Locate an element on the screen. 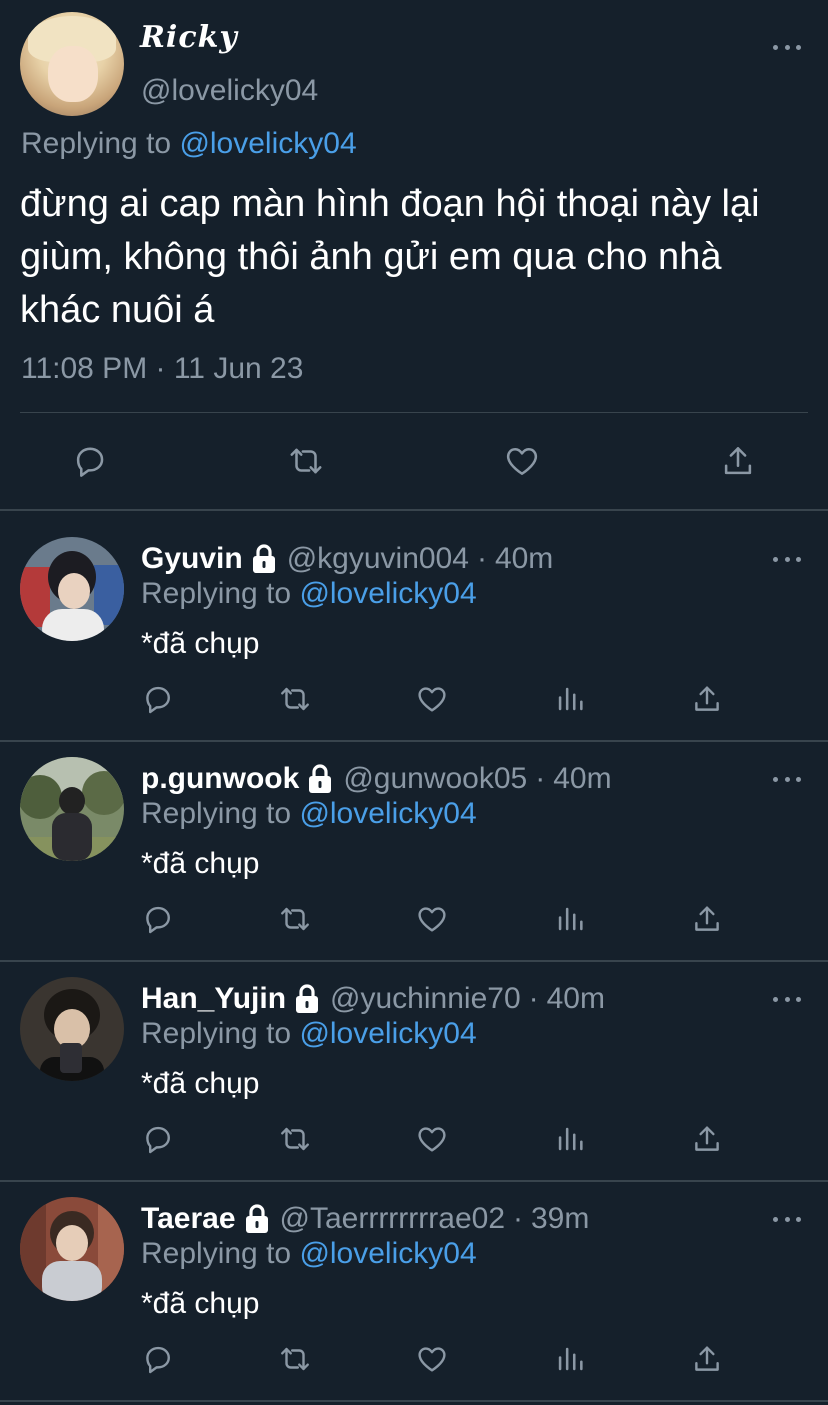 This screenshot has width=828, height=1405. user-handle: @kgyuvin004 is located at coordinates (378, 559).